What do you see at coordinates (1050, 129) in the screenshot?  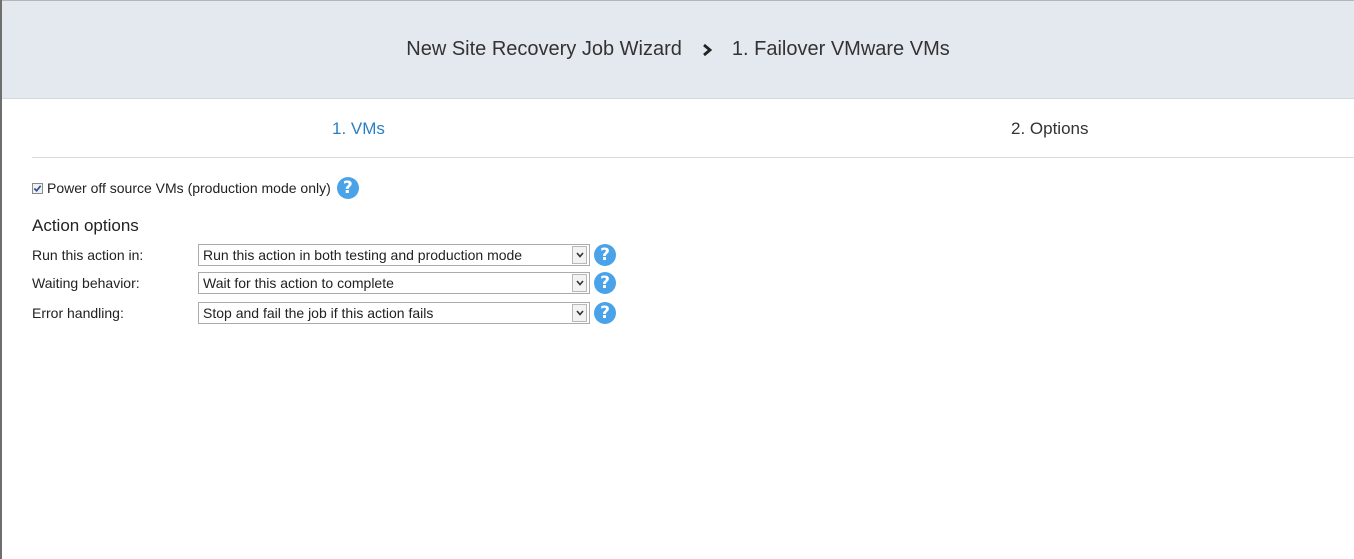 I see `tab-options: 2. Options` at bounding box center [1050, 129].